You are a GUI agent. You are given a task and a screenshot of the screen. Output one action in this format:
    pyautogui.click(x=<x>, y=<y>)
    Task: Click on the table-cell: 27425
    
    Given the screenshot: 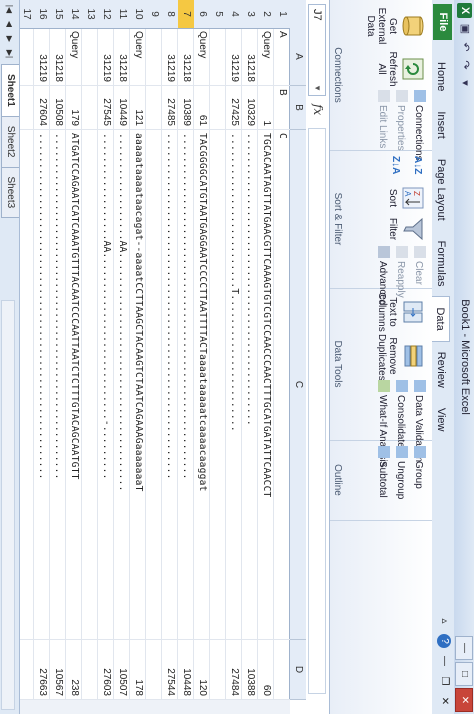 What is the action you would take?
    pyautogui.click(x=233, y=108)
    